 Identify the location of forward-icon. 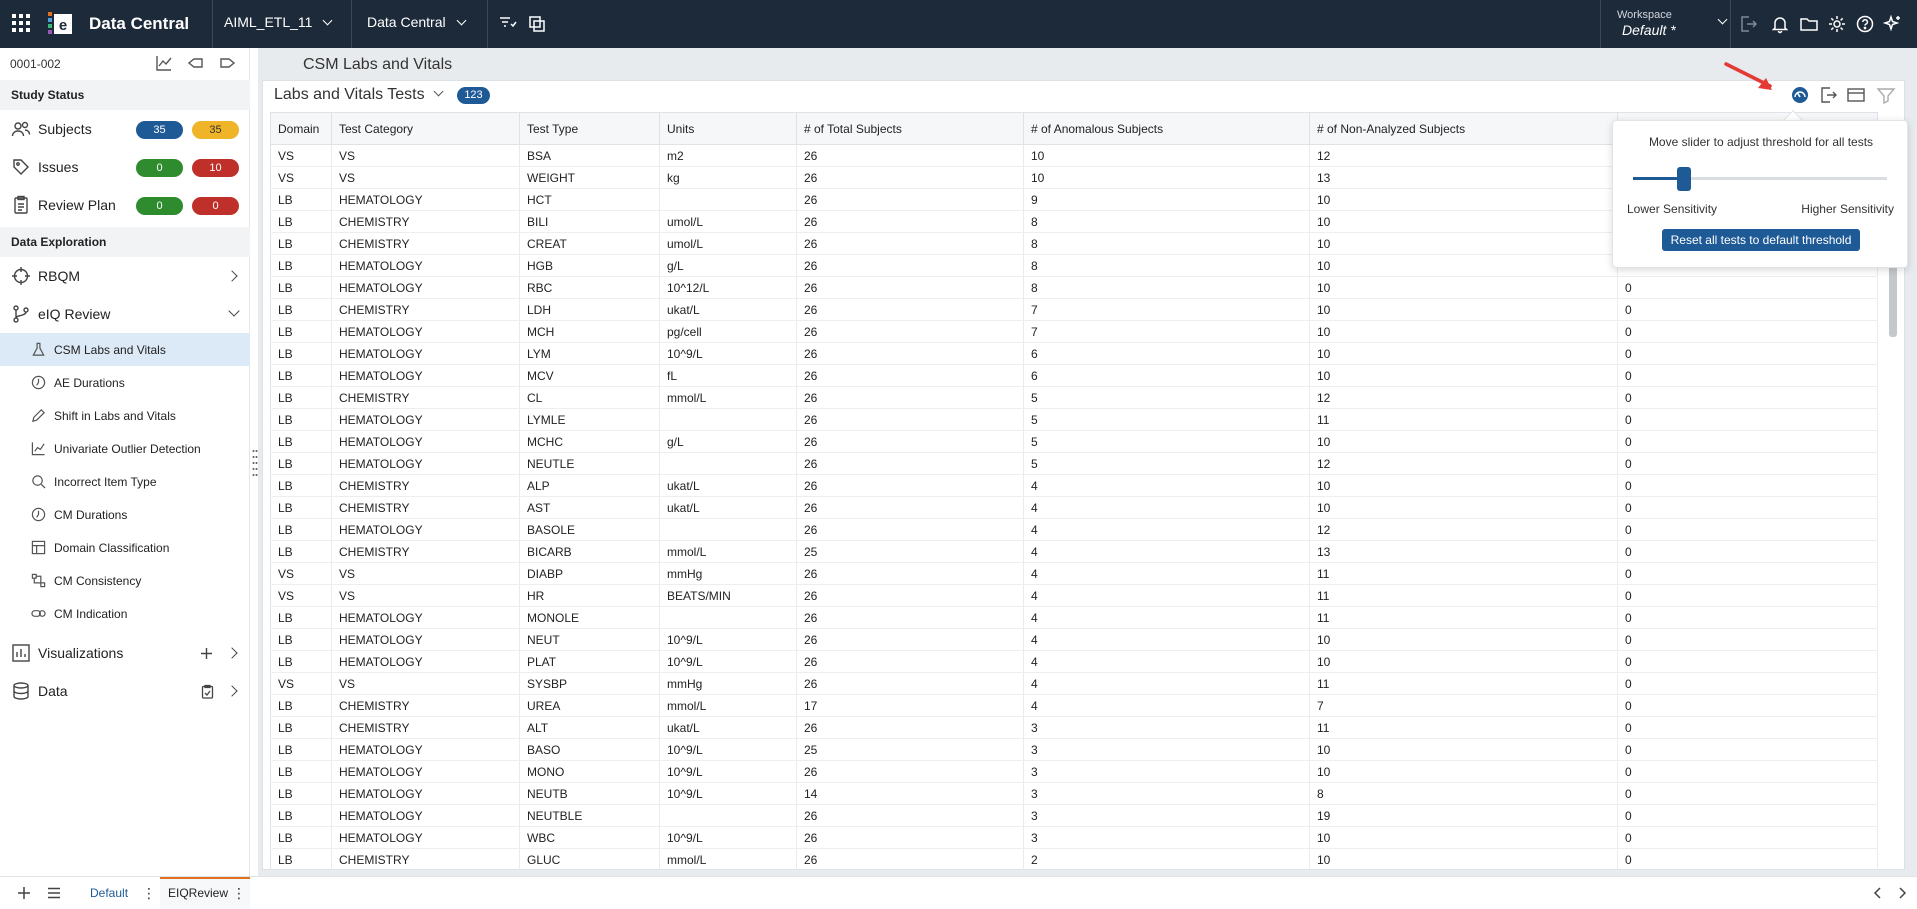
(227, 63).